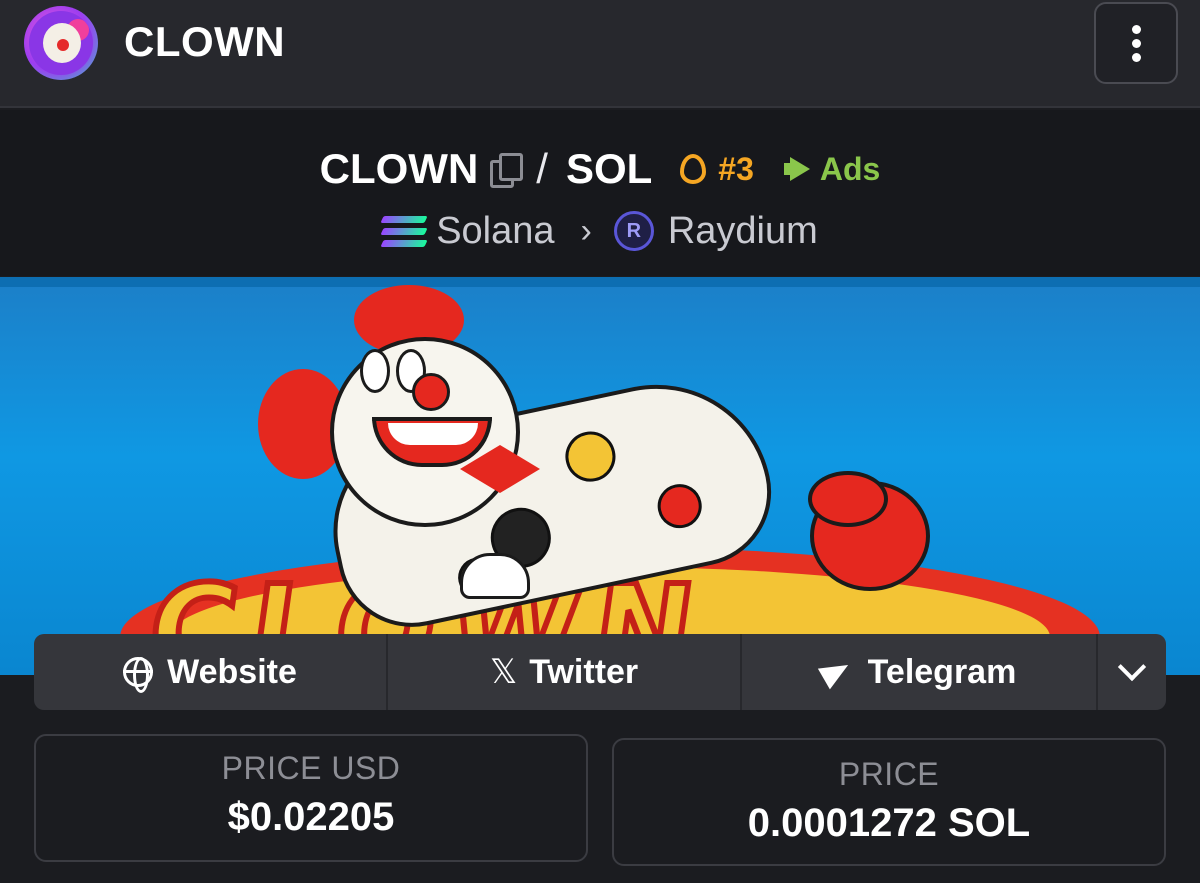 The image size is (1200, 883). I want to click on price-usd-card: PRICE USD $0.02205, so click(311, 798).